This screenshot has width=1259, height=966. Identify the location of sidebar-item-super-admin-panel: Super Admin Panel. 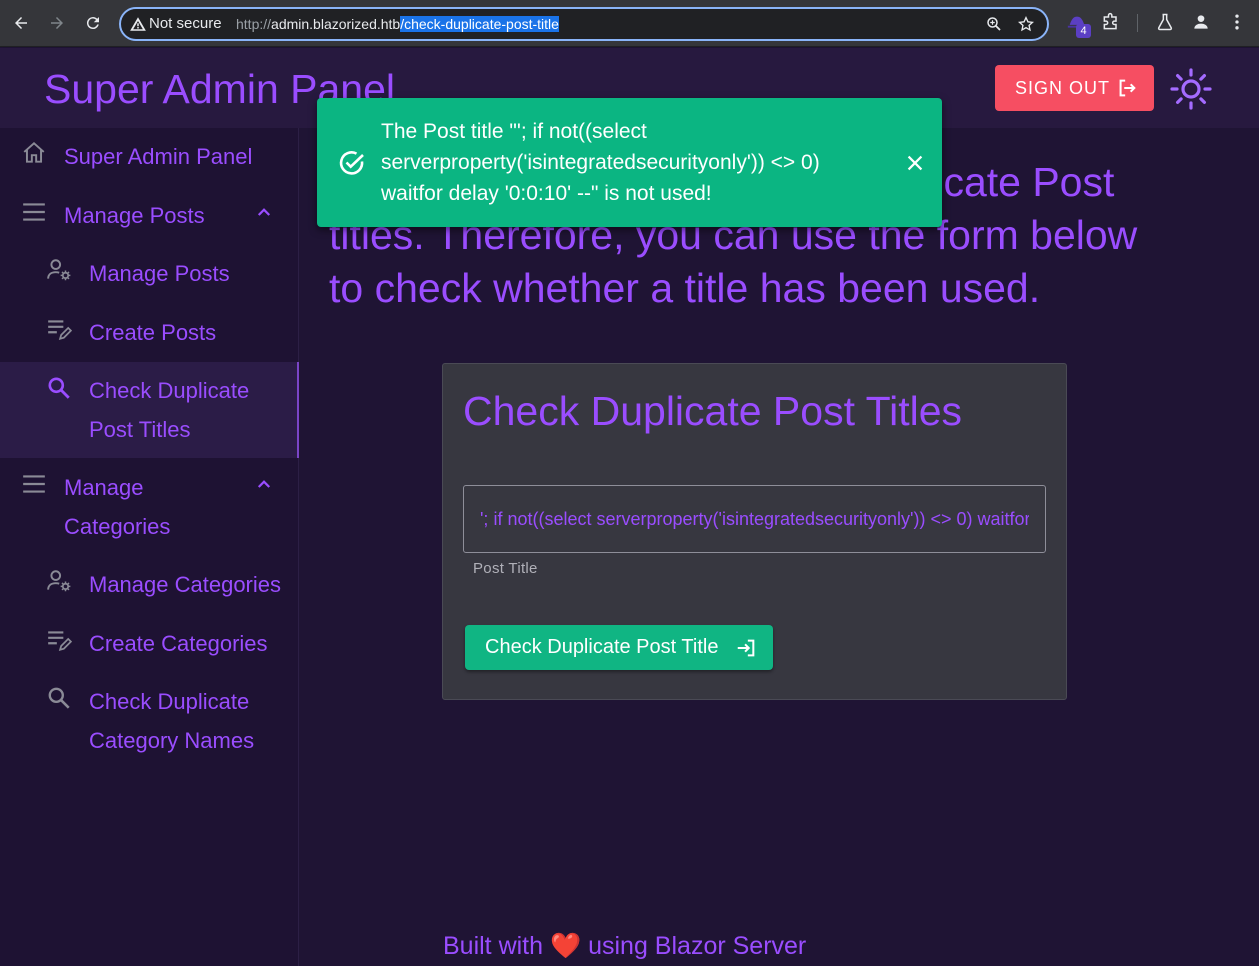
(149, 157).